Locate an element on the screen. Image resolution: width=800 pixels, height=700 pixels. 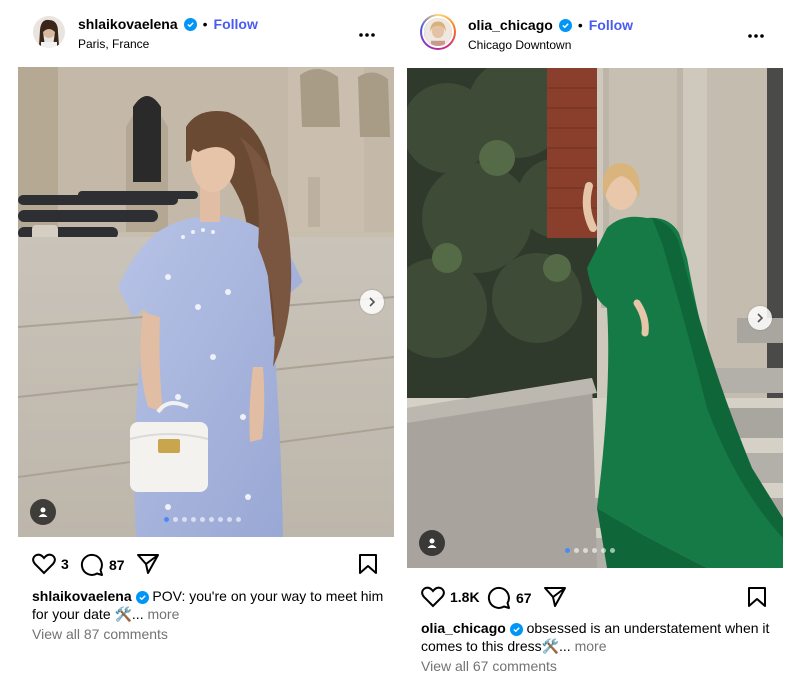
user-row: olia_chicago • Follow is located at coordinates (550, 25).